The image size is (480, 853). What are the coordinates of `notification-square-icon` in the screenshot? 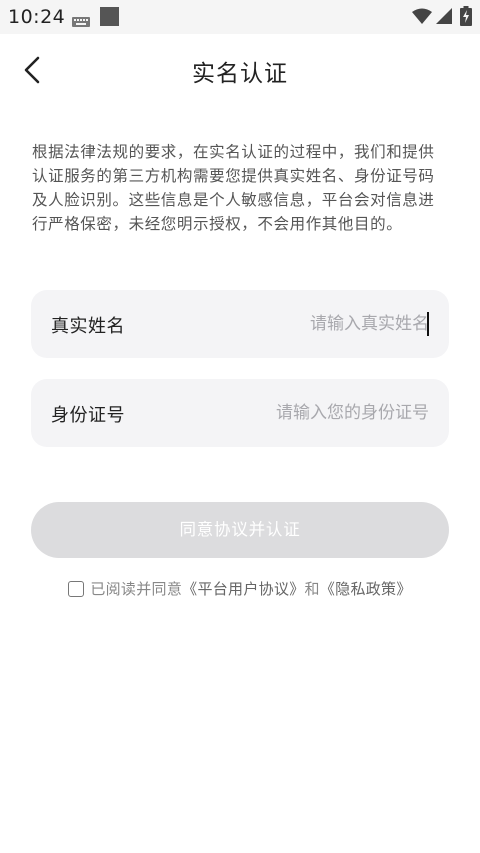 It's located at (109, 16).